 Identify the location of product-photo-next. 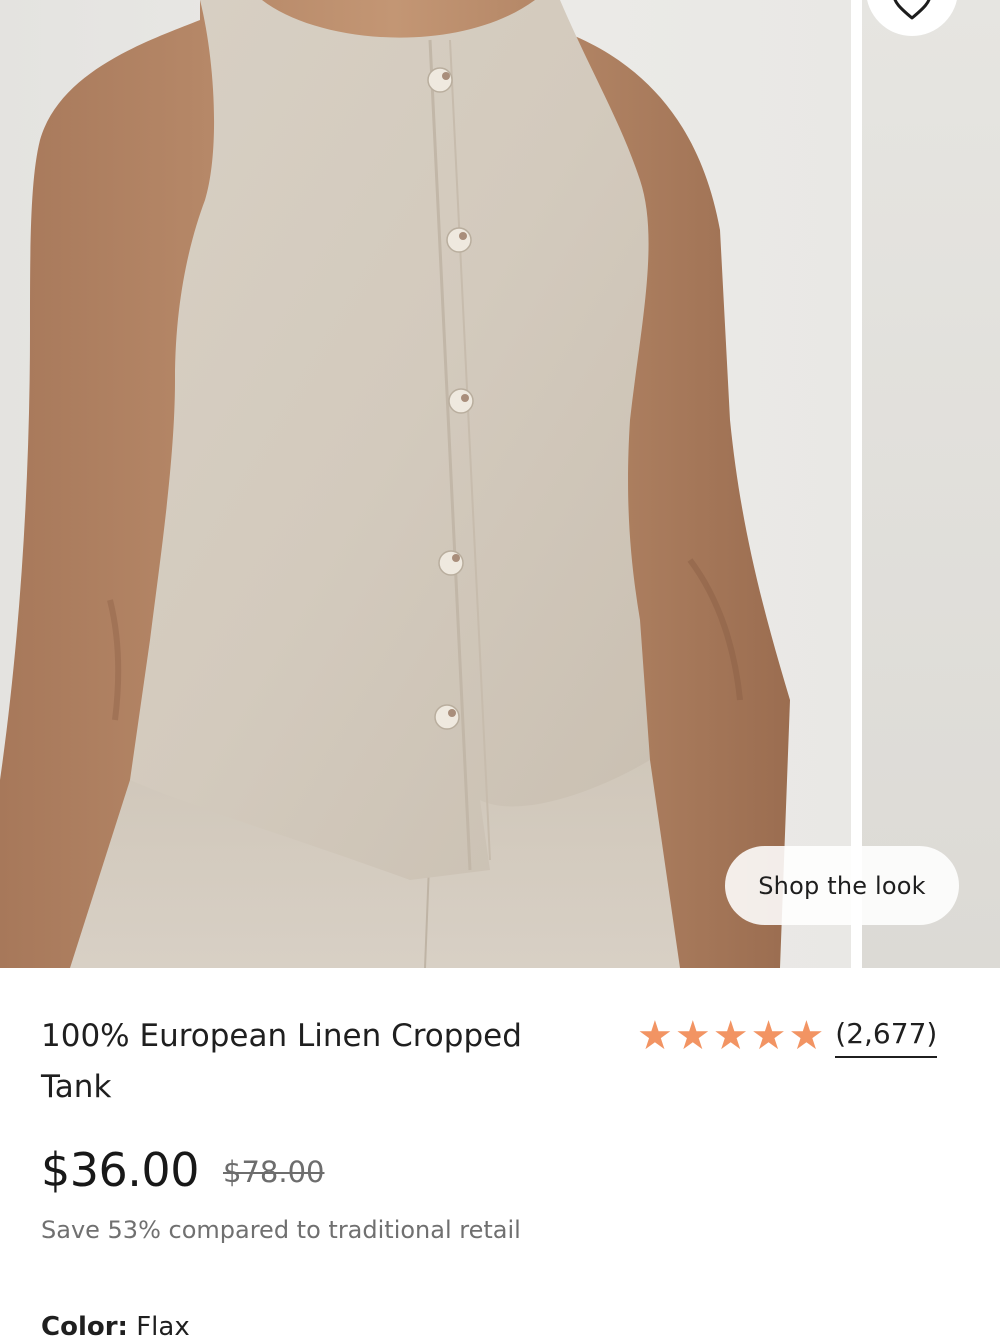
(931, 484).